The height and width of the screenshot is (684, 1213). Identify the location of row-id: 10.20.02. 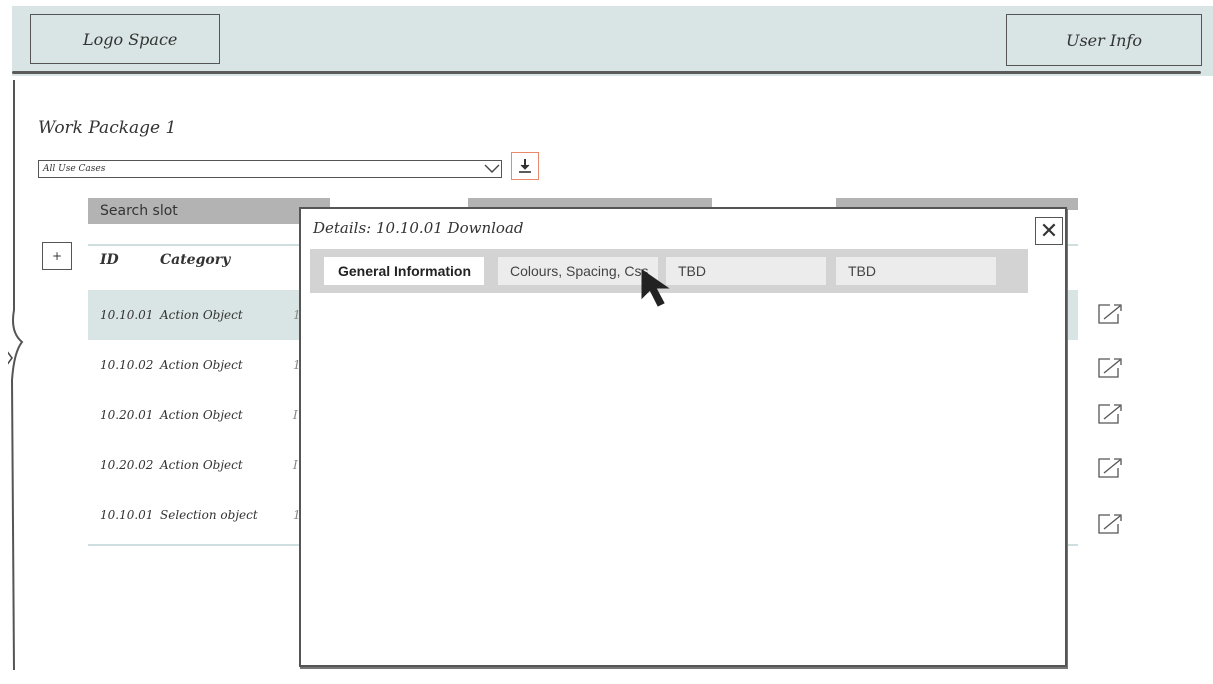
(127, 465).